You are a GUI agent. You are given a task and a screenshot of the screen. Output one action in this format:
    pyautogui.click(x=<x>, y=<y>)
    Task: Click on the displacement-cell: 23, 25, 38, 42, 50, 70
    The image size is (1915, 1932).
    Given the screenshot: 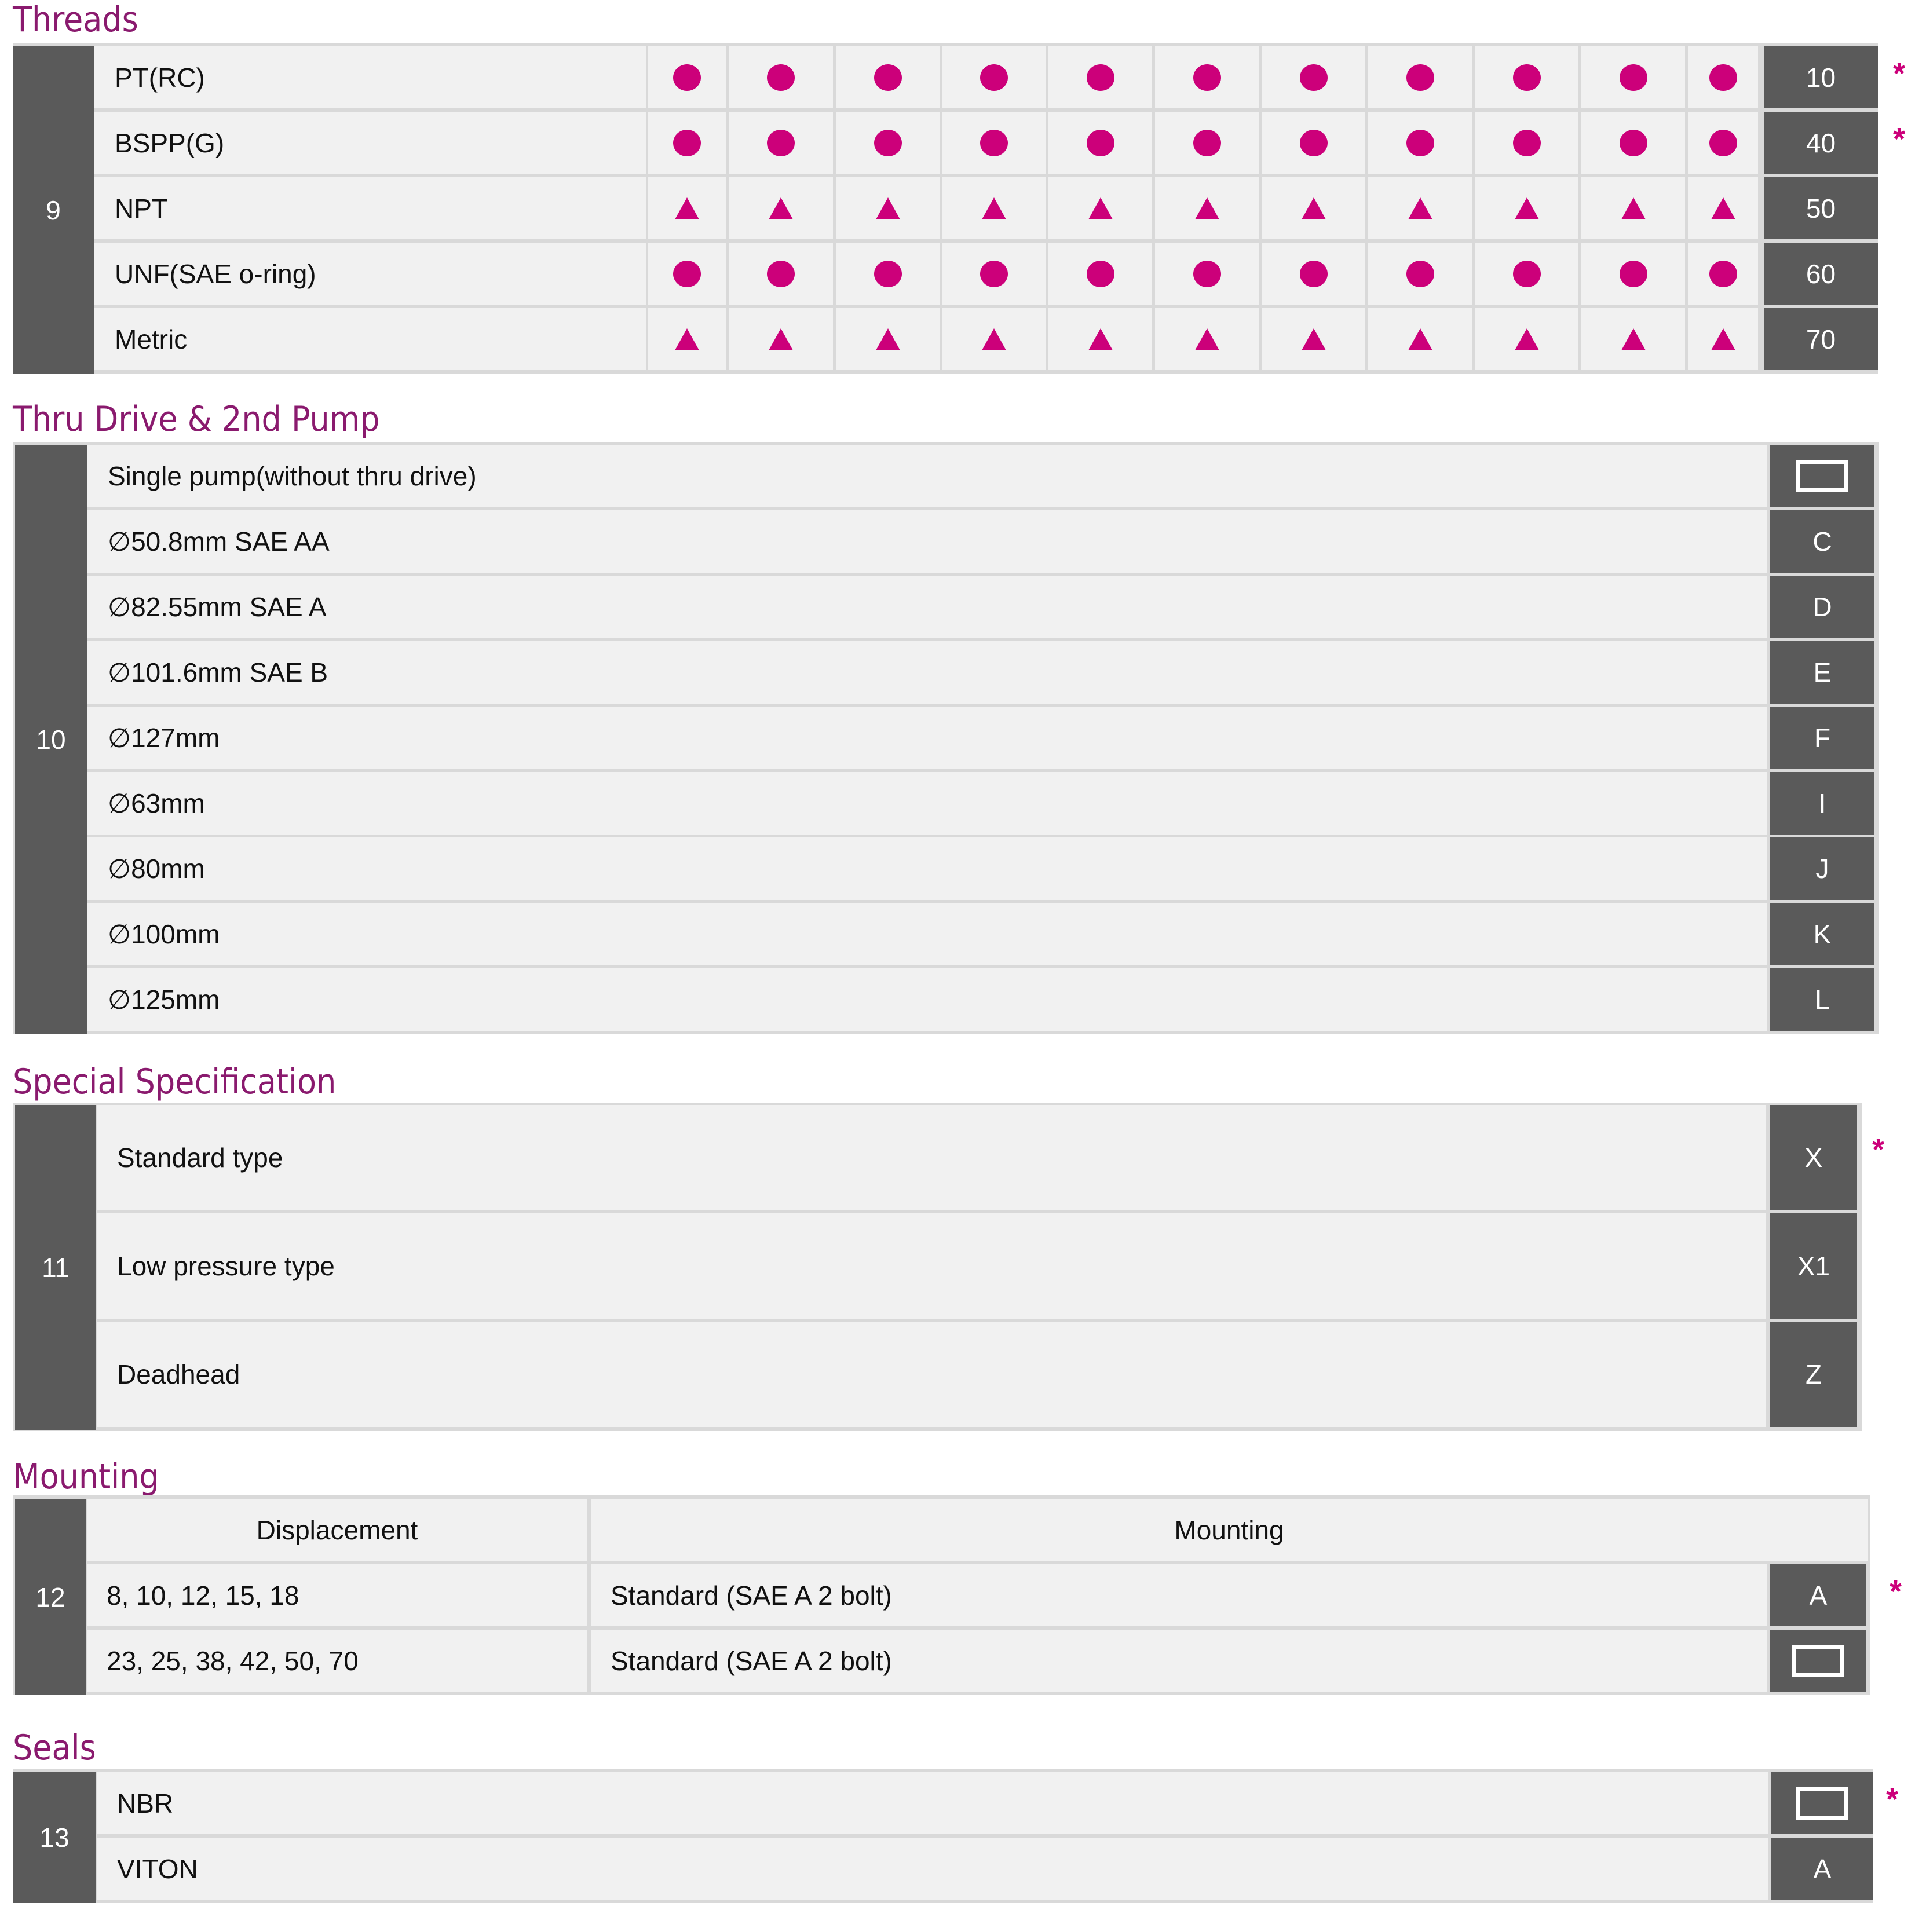 What is the action you would take?
    pyautogui.click(x=337, y=1661)
    